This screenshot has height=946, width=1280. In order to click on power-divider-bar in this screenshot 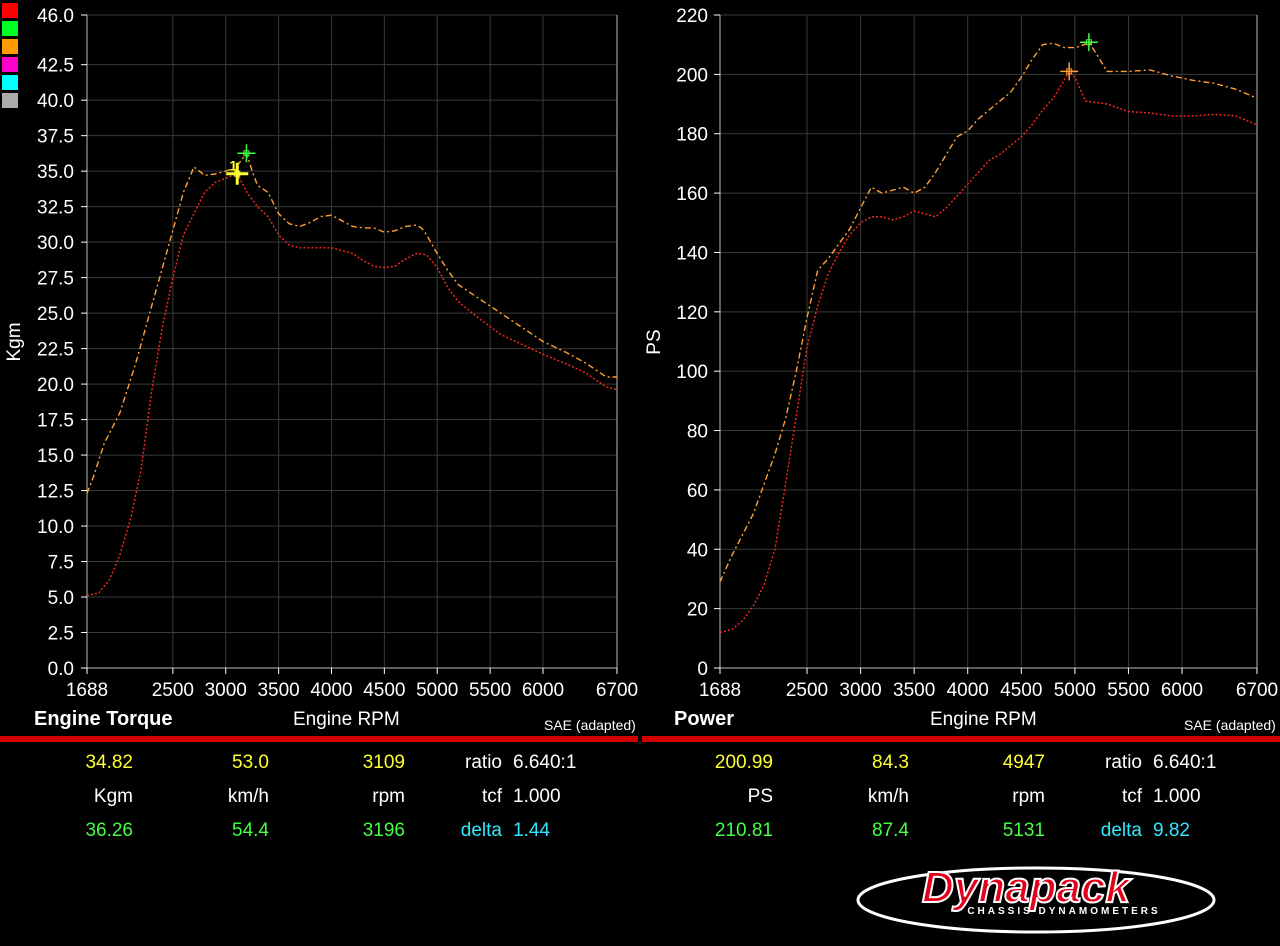, I will do `click(961, 739)`.